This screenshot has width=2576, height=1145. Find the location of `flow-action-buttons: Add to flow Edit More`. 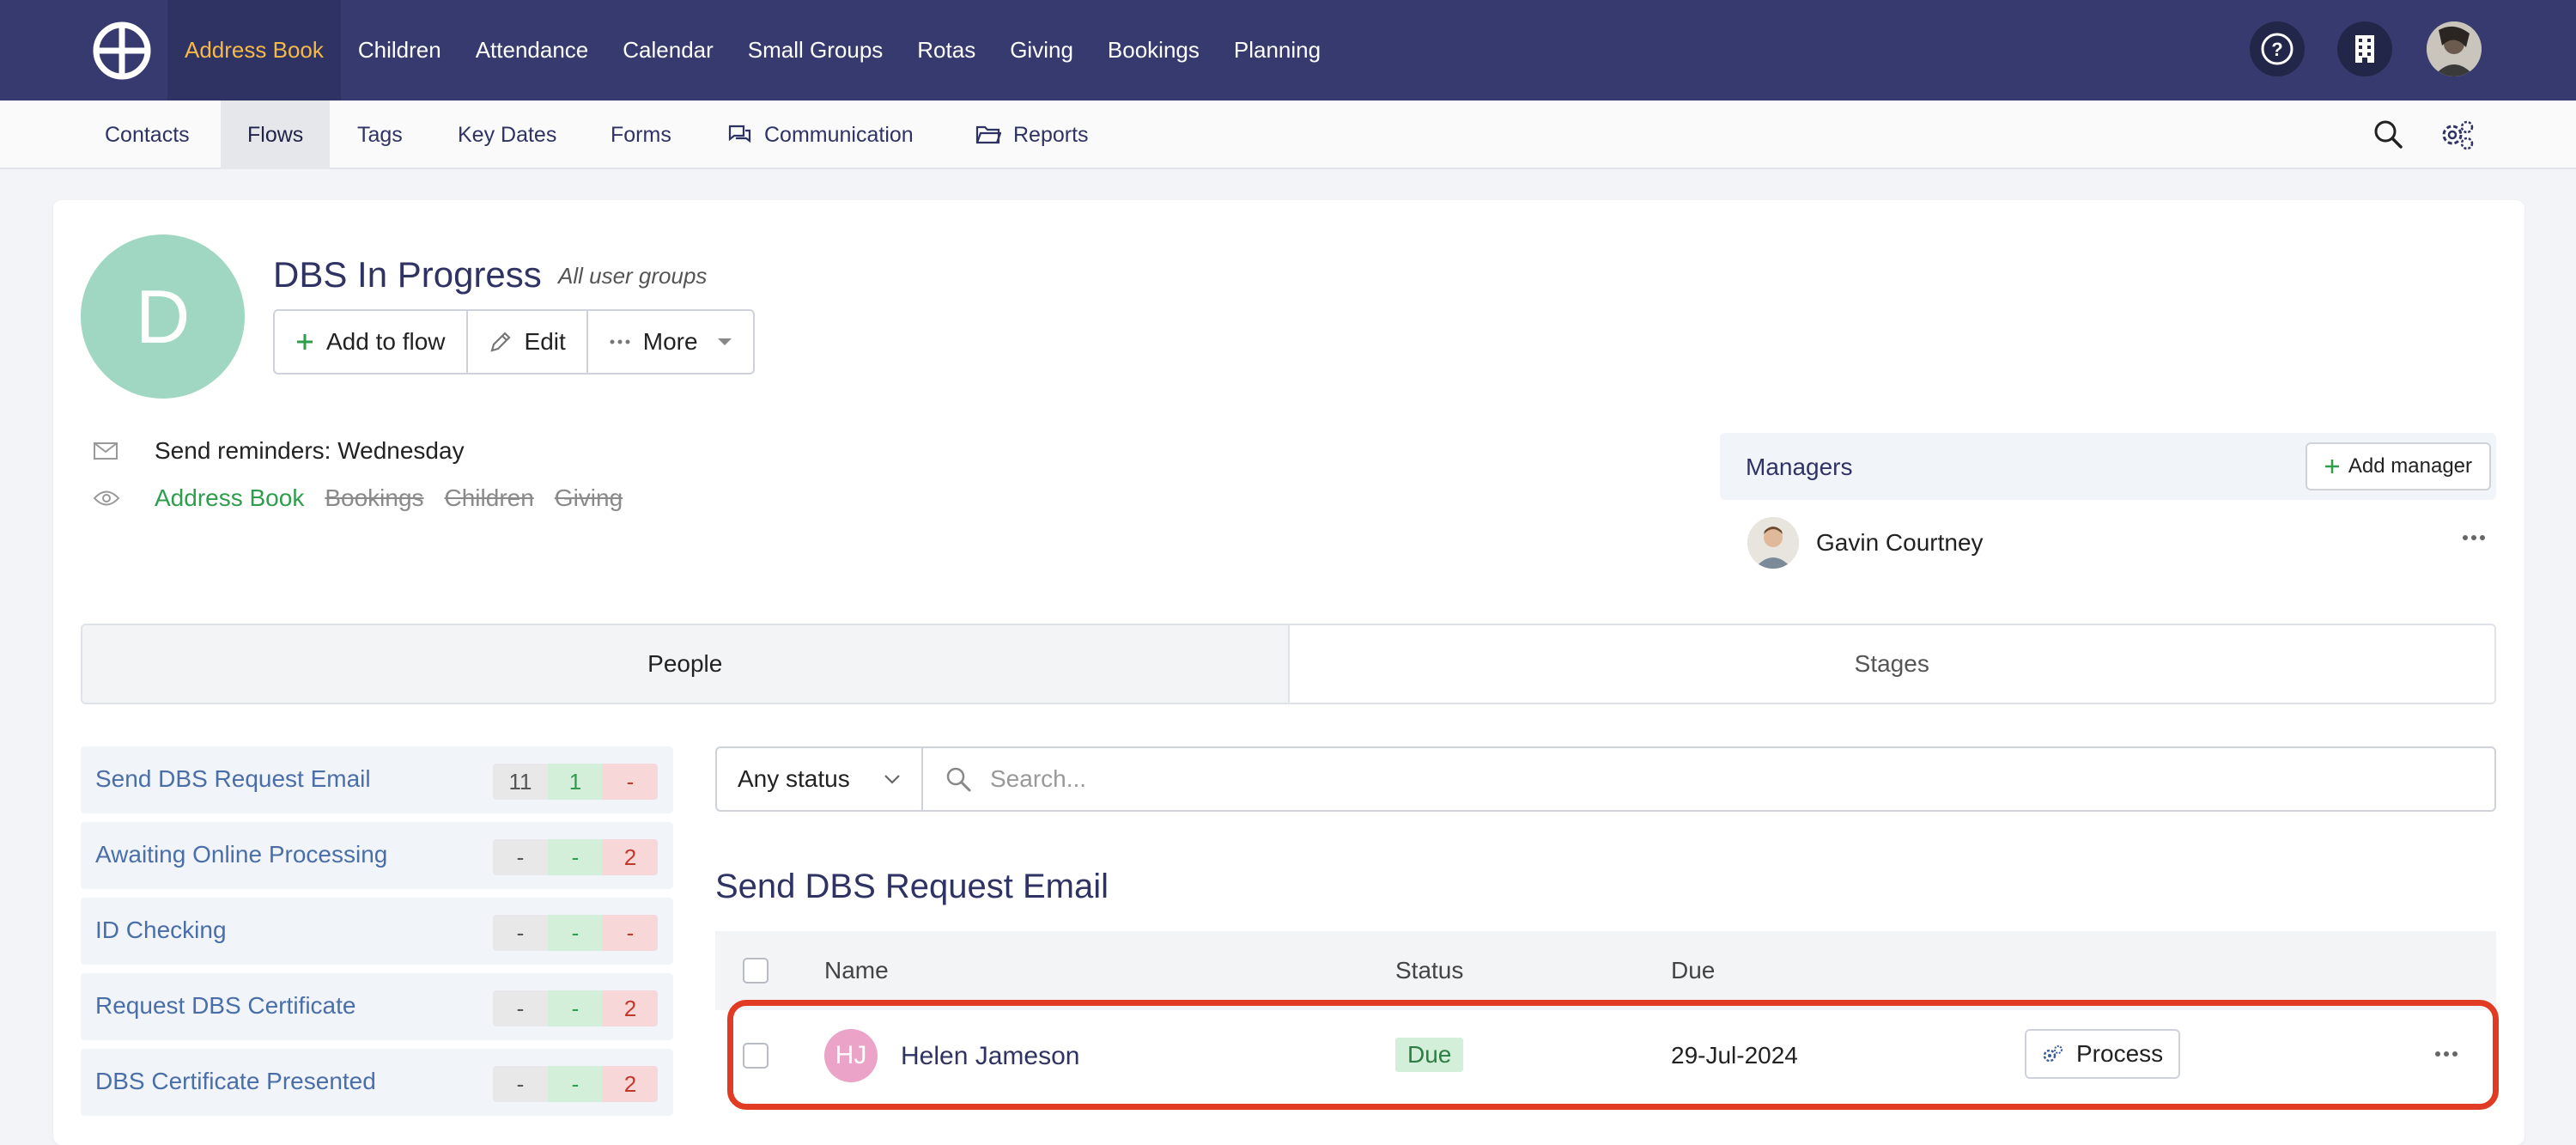

flow-action-buttons: Add to flow Edit More is located at coordinates (514, 342).